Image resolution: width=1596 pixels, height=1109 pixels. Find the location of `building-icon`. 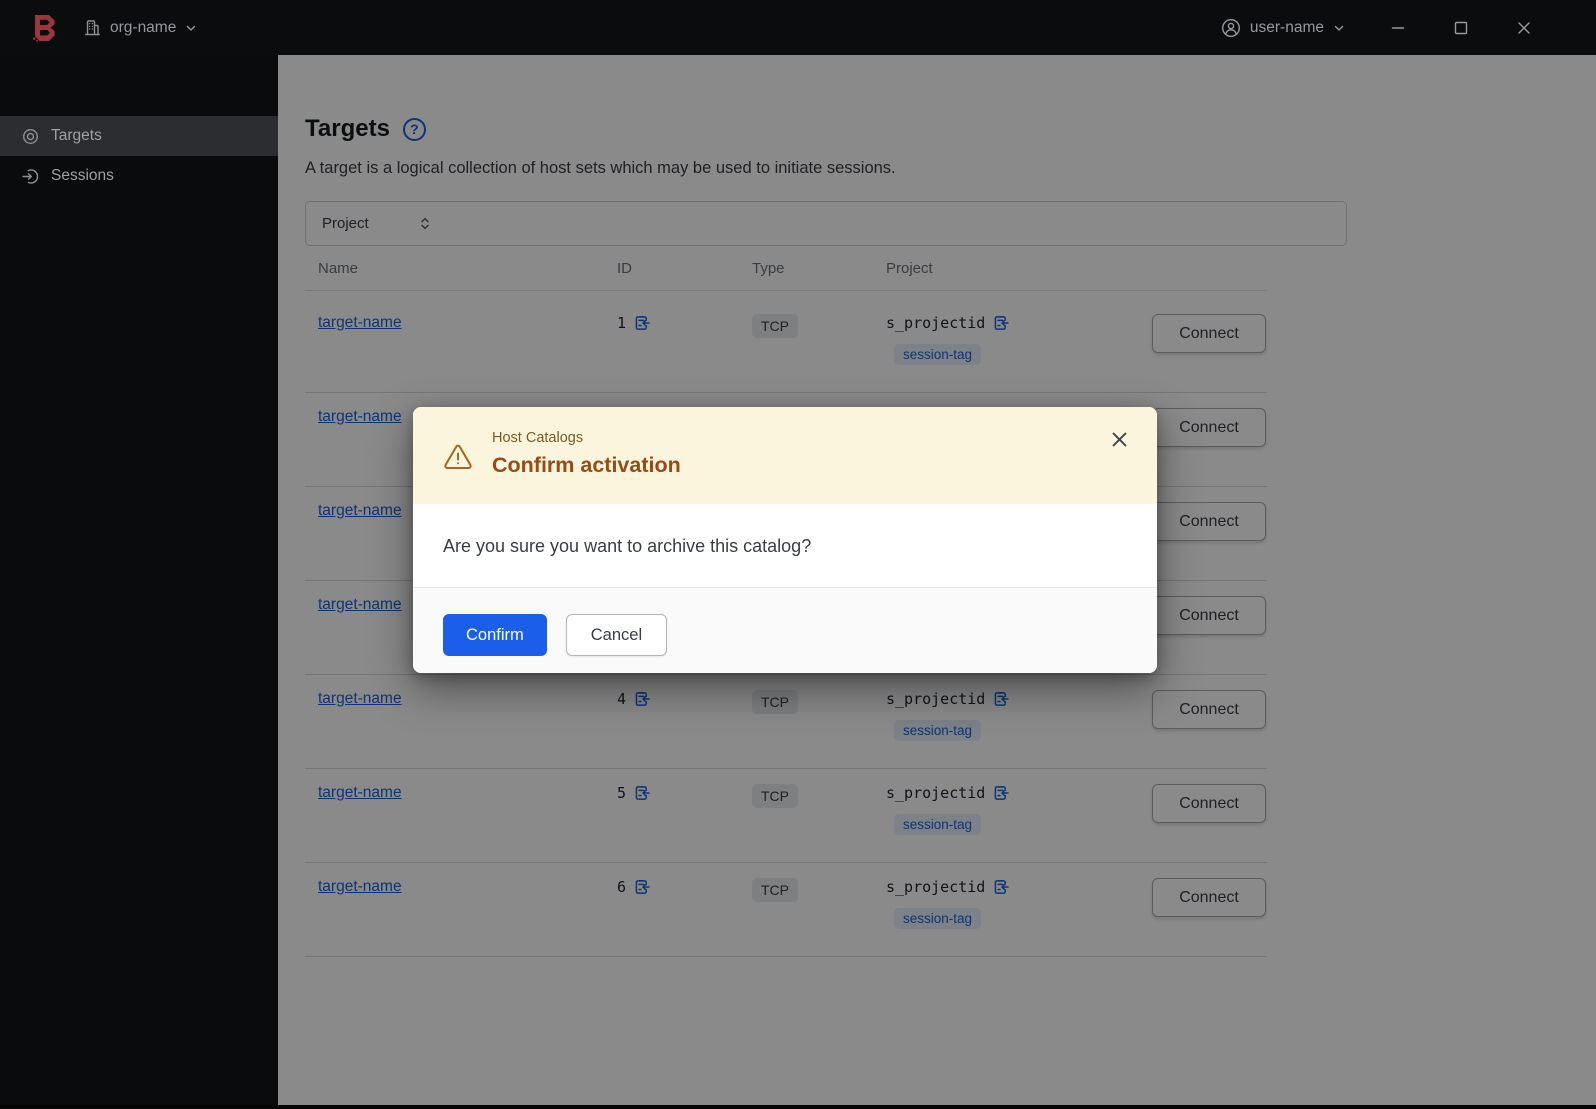

building-icon is located at coordinates (92, 28).